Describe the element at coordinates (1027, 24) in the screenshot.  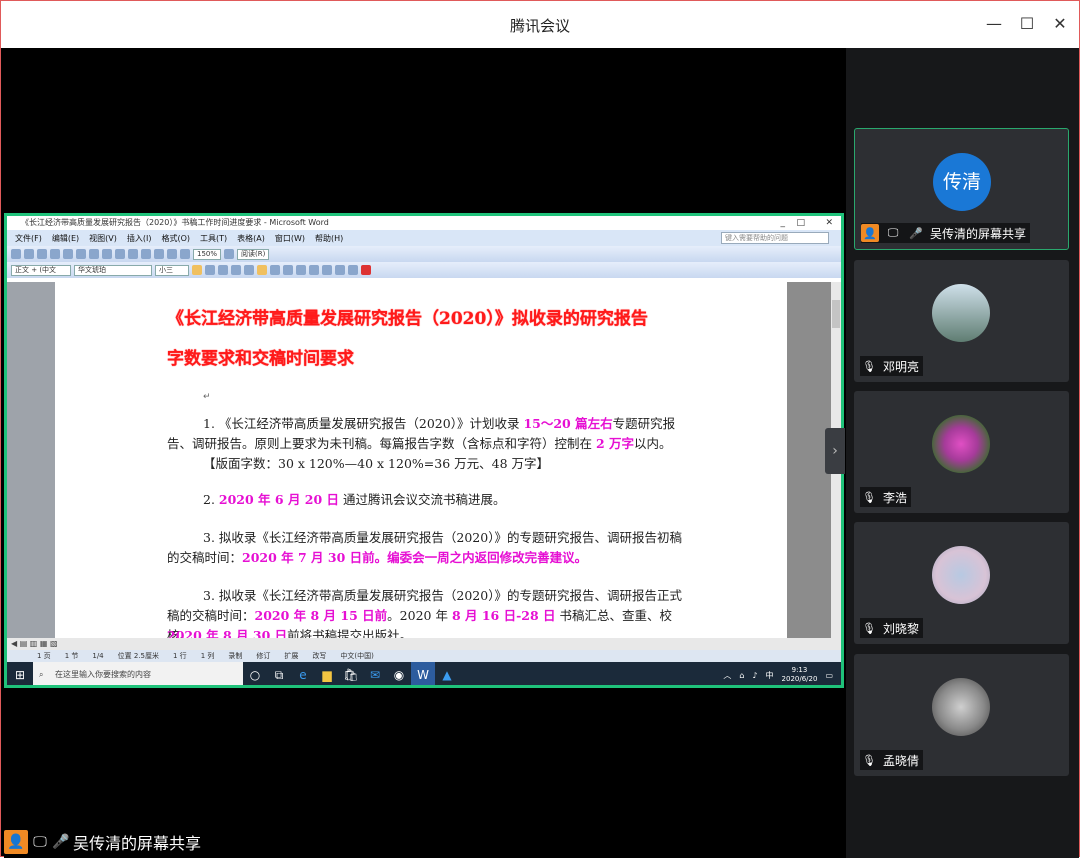
I see `maximize-button: ☐` at that location.